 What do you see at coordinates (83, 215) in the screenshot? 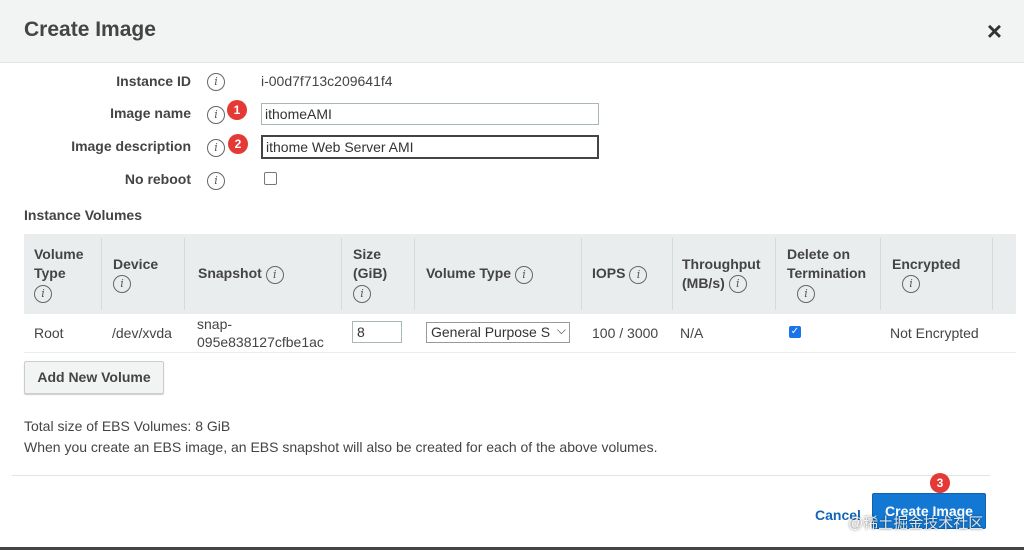
I see `instance-volumes-title: Instance Volumes` at bounding box center [83, 215].